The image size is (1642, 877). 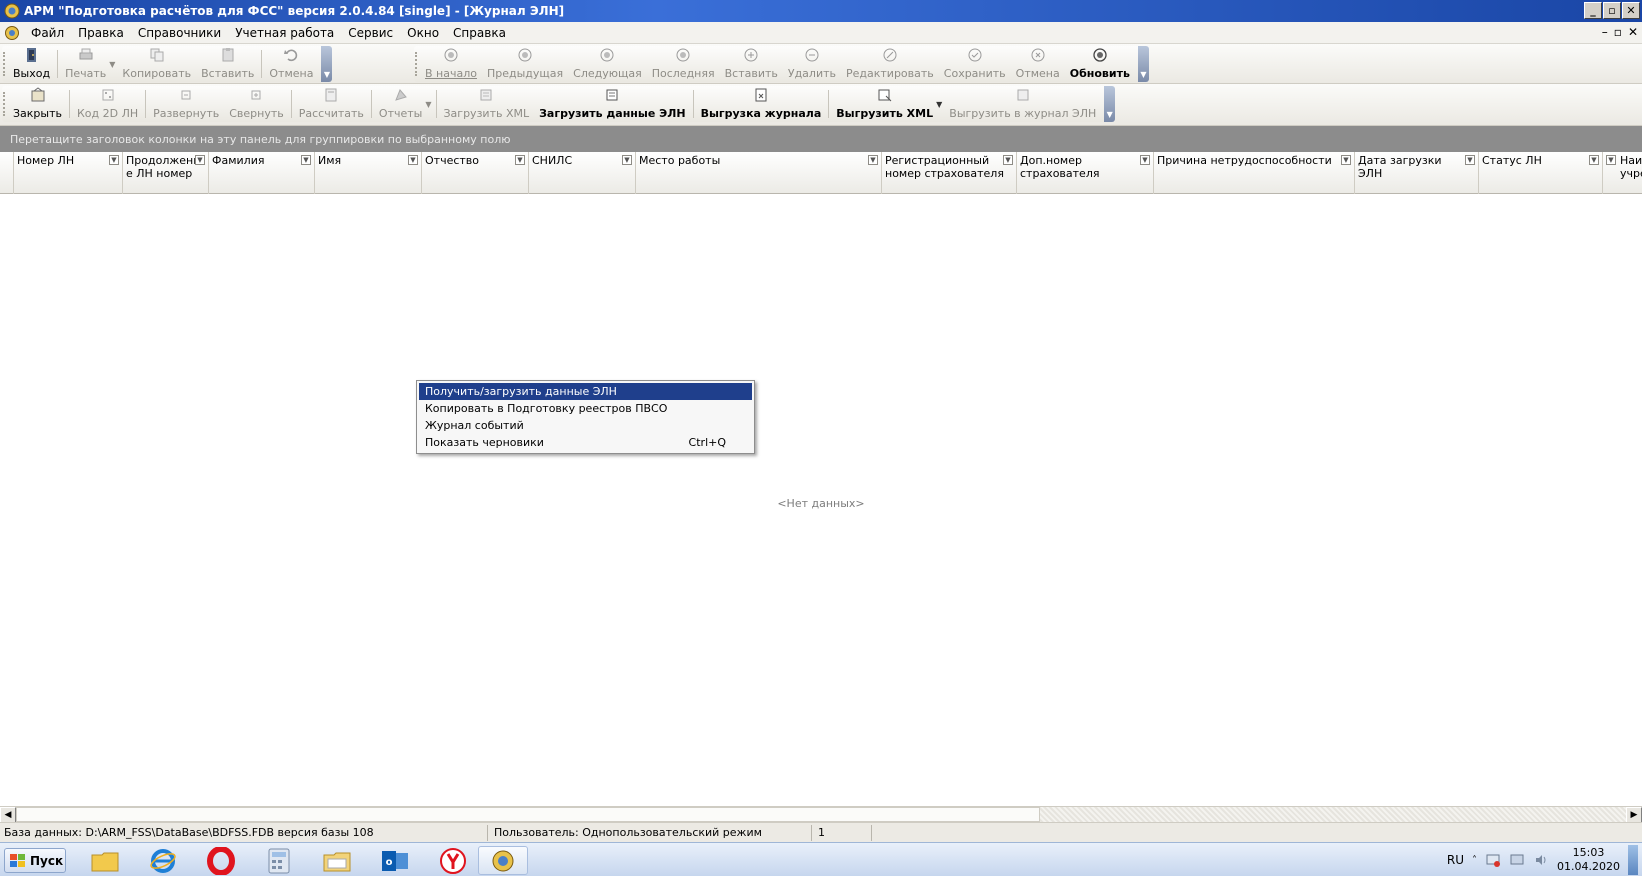 I want to click on taskbar-ie, so click(x=163, y=860).